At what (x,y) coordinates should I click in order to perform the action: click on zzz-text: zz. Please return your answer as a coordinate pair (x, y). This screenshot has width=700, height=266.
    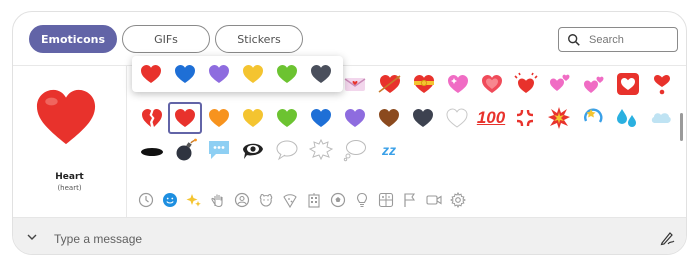
    Looking at the image, I should click on (389, 150).